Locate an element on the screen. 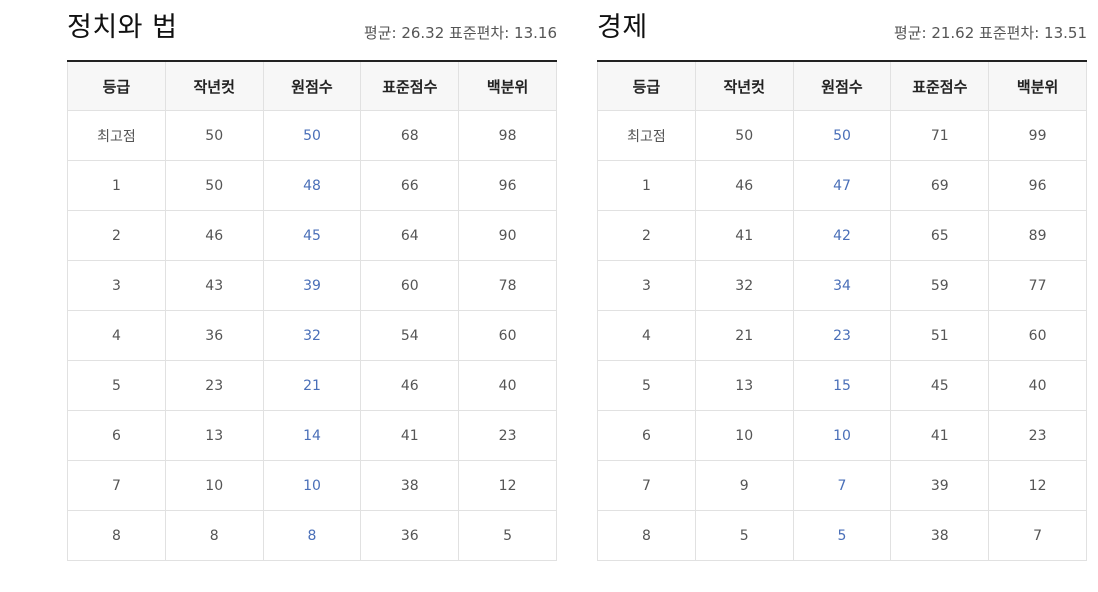  cell-raw-score: 21 is located at coordinates (312, 385).